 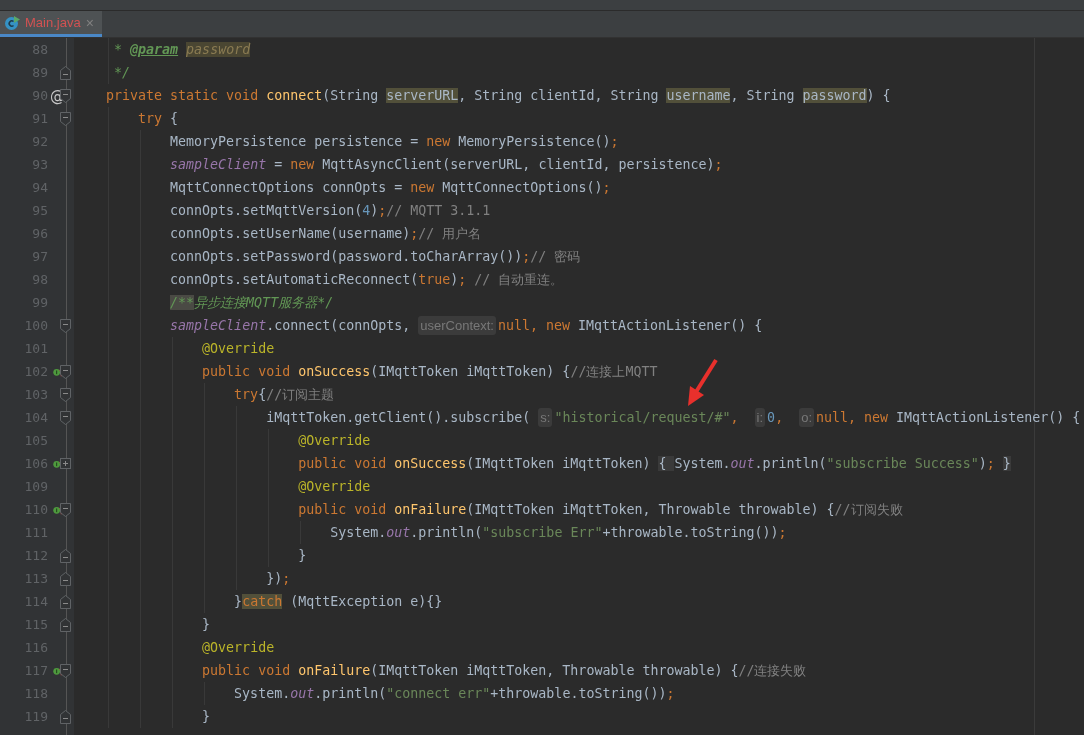 I want to click on code-text: MemoryPersistence persistence = new MemoryPersistence();, so click(x=394, y=141).